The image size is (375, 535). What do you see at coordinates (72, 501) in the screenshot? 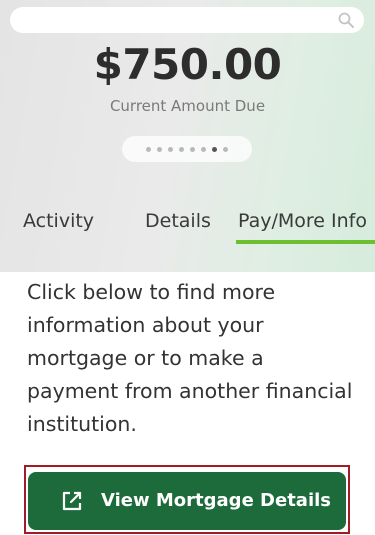
I see `external-link-icon` at bounding box center [72, 501].